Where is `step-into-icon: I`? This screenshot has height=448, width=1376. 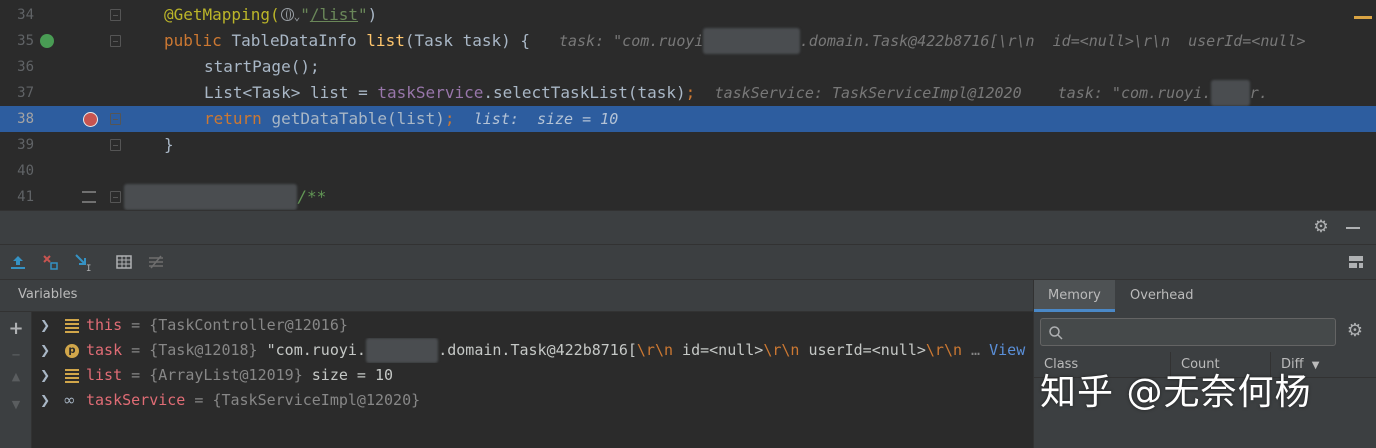
step-into-icon: I is located at coordinates (83, 262).